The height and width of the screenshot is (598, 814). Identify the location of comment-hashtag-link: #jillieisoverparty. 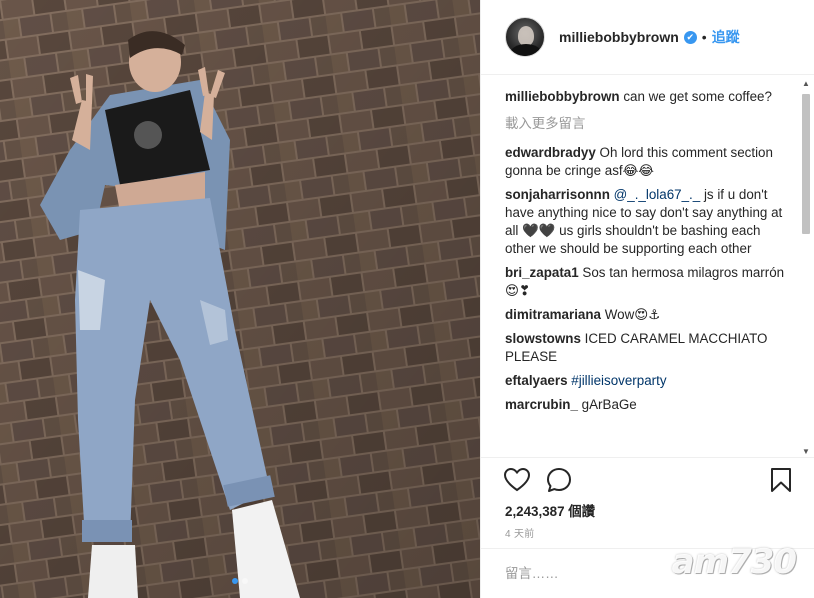
(618, 380).